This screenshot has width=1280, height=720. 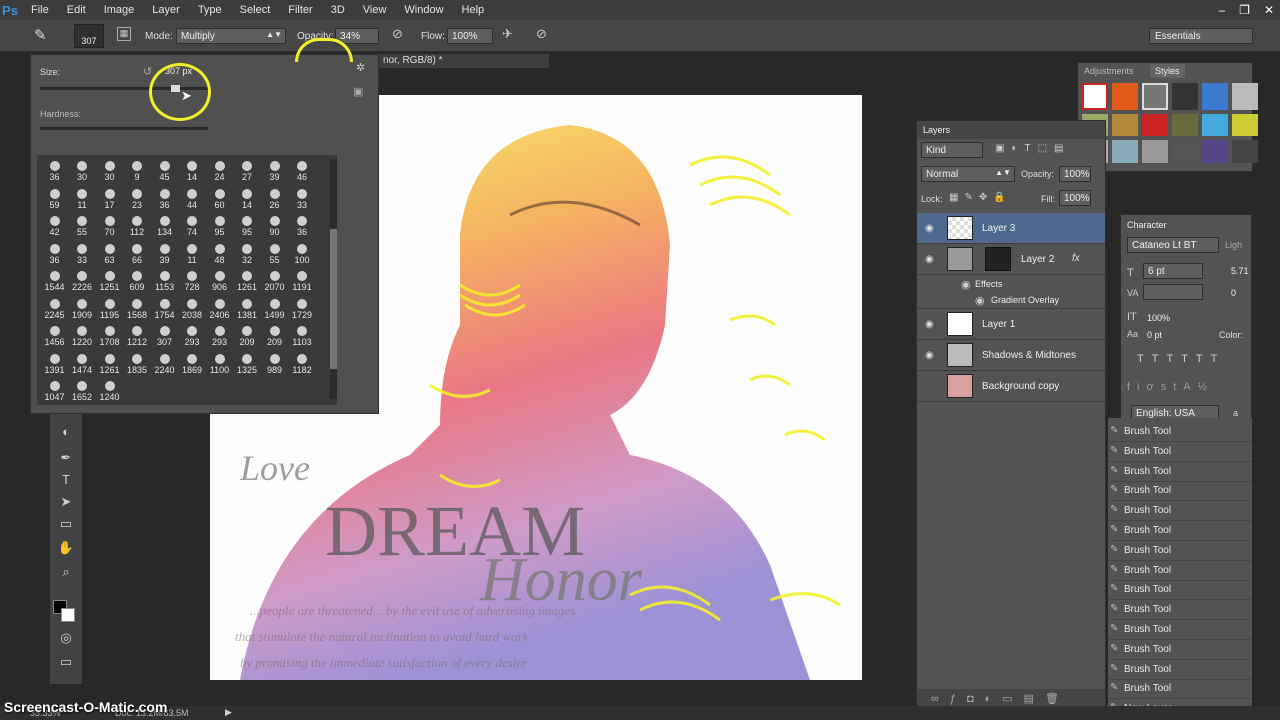 What do you see at coordinates (247, 256) in the screenshot?
I see `brush-preset: 32` at bounding box center [247, 256].